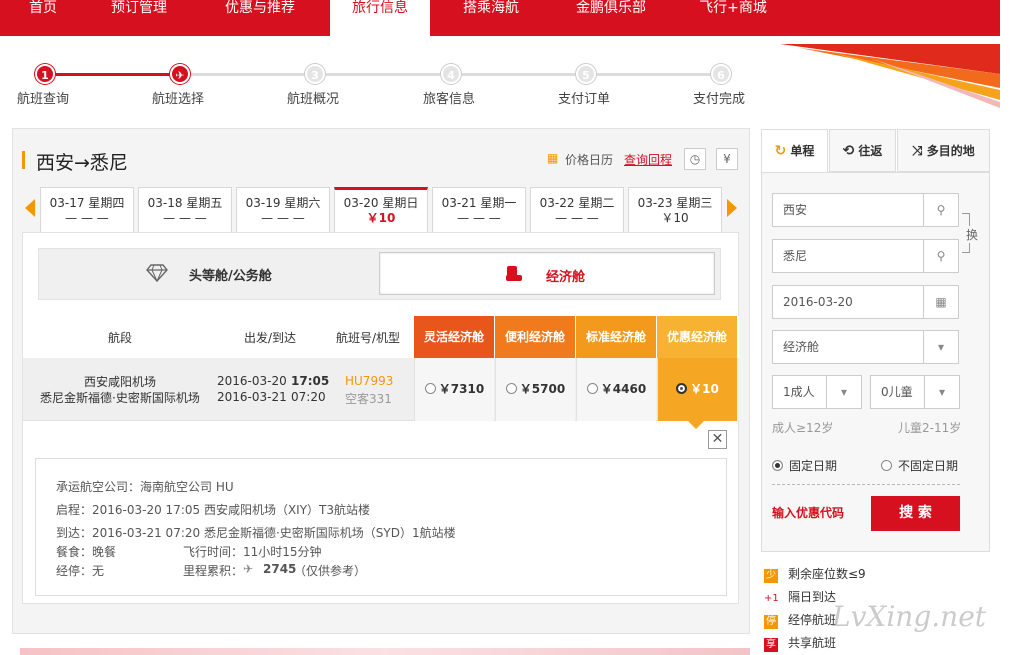  What do you see at coordinates (771, 598) in the screenshot?
I see `next-day-icon: +1` at bounding box center [771, 598].